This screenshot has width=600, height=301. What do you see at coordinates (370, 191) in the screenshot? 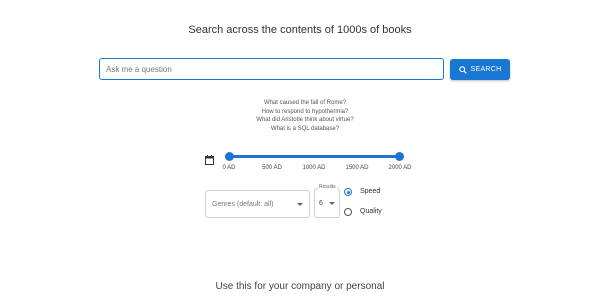
I see `radio-speed-label: Speed` at bounding box center [370, 191].